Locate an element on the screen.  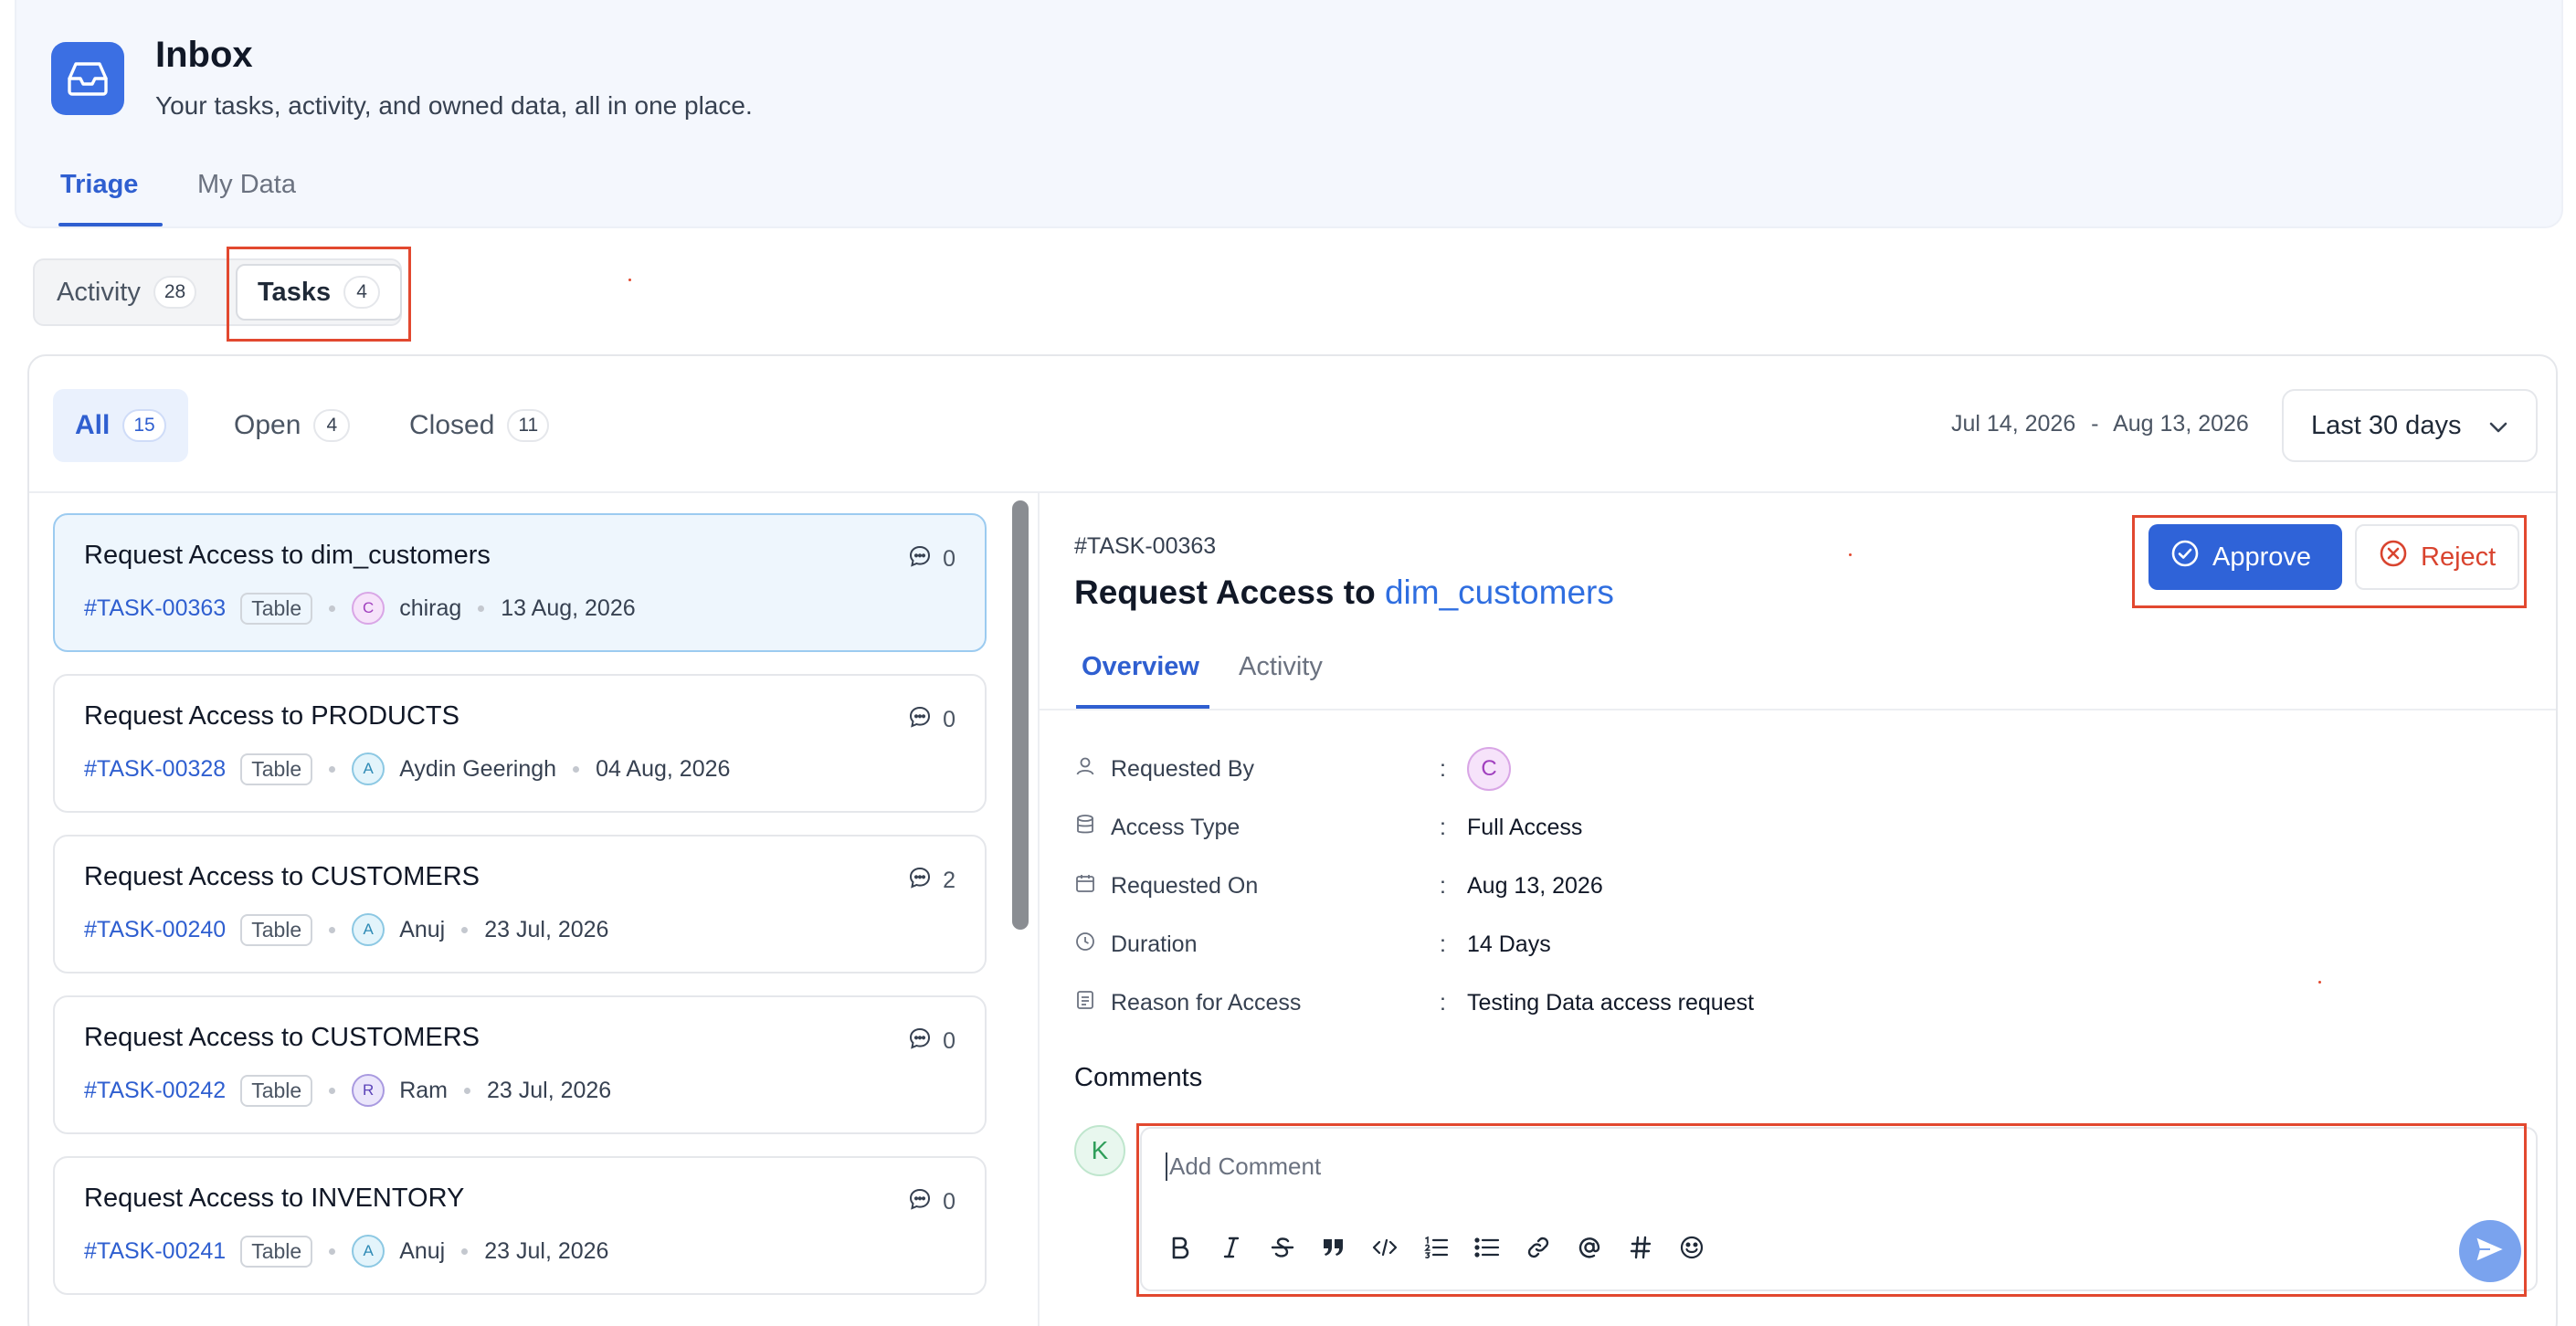
tab-activity: Activity is located at coordinates (1281, 667).